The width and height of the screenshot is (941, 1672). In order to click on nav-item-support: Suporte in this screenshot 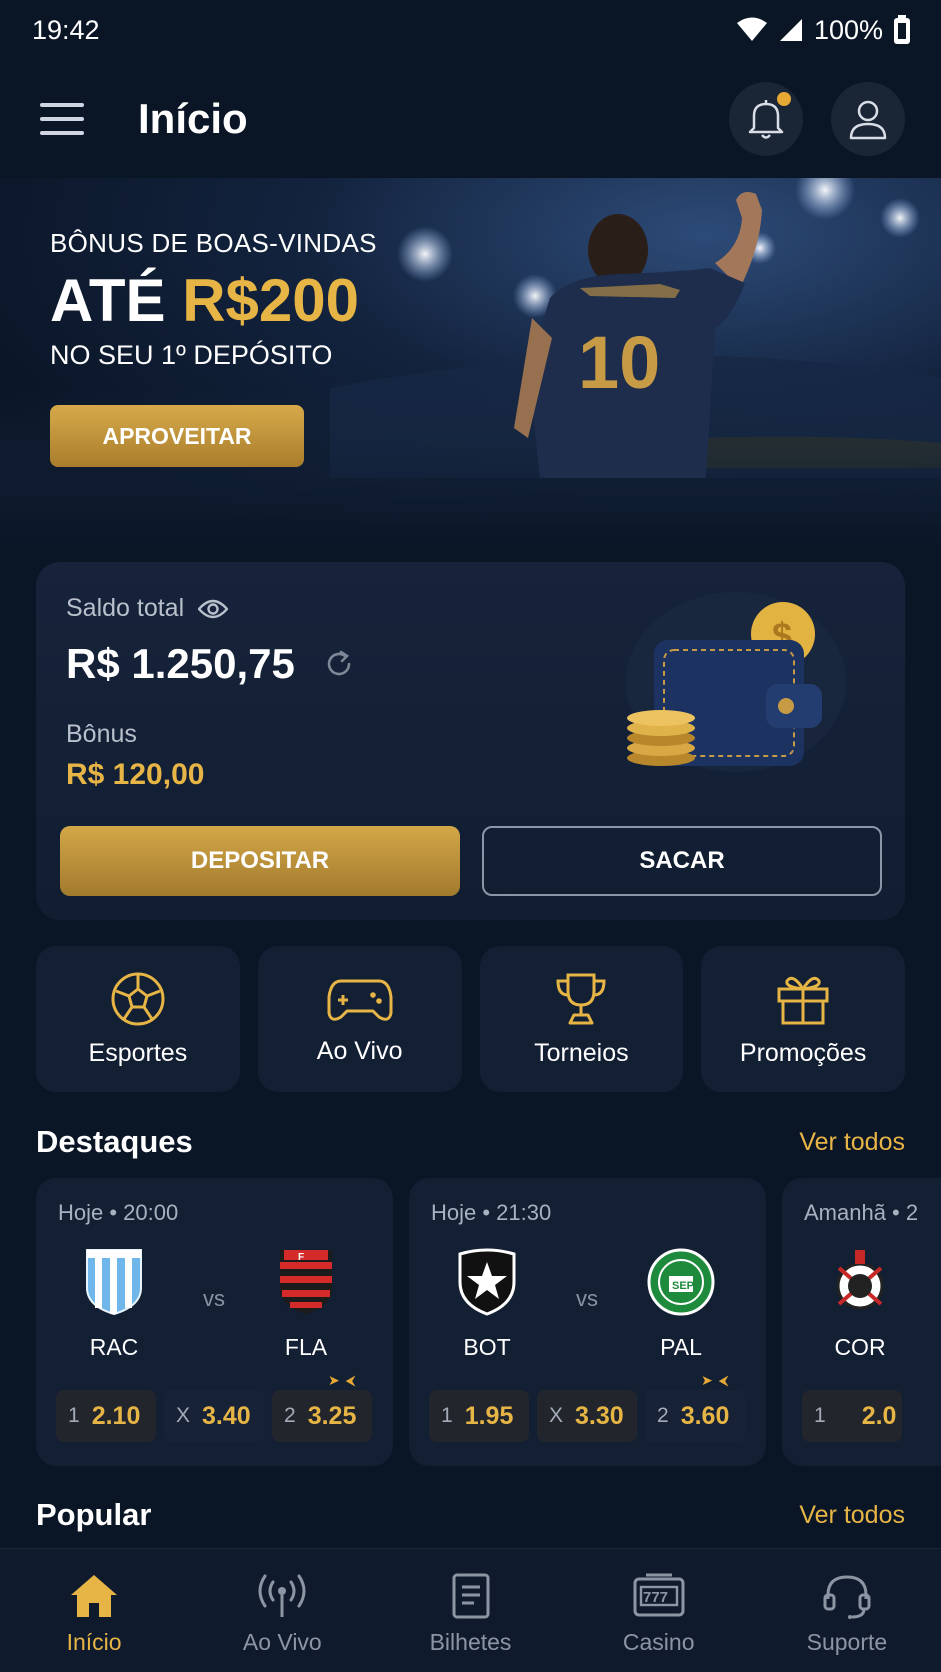, I will do `click(847, 1610)`.